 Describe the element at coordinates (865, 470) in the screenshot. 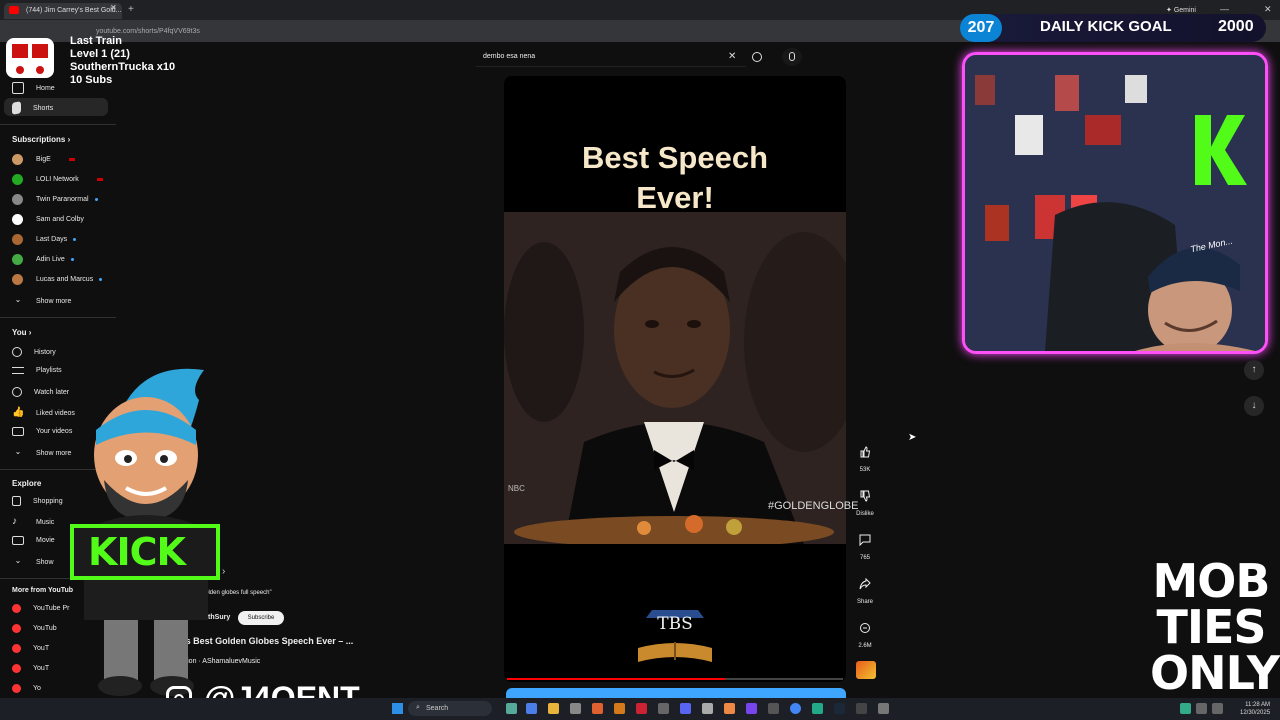

I see `like-count: 53K` at that location.